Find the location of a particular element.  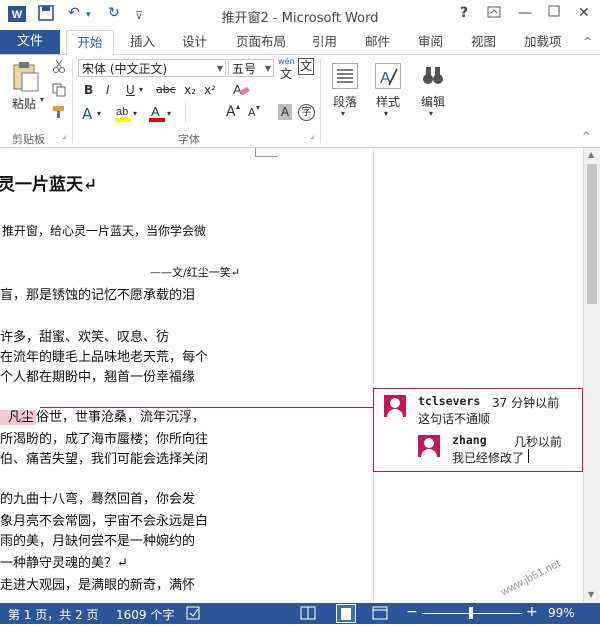

paste-button: 粘贴 is located at coordinates (24, 103).